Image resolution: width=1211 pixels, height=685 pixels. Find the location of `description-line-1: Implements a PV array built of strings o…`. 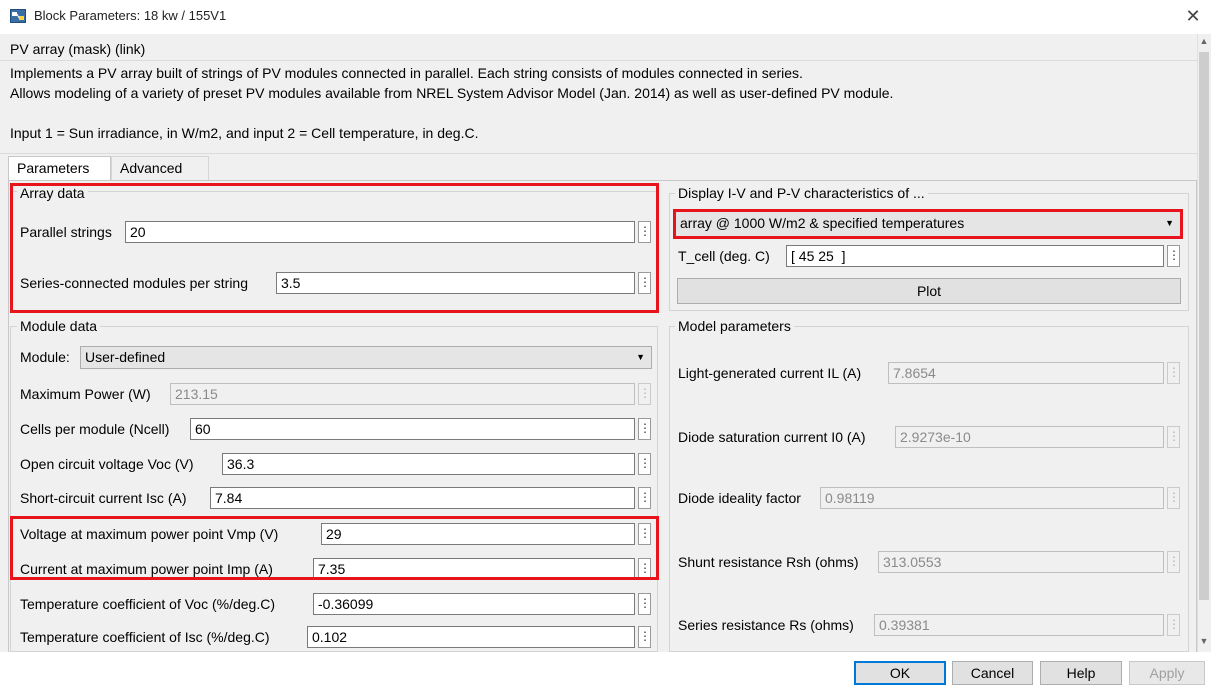

description-line-1: Implements a PV array built of strings o… is located at coordinates (406, 73).